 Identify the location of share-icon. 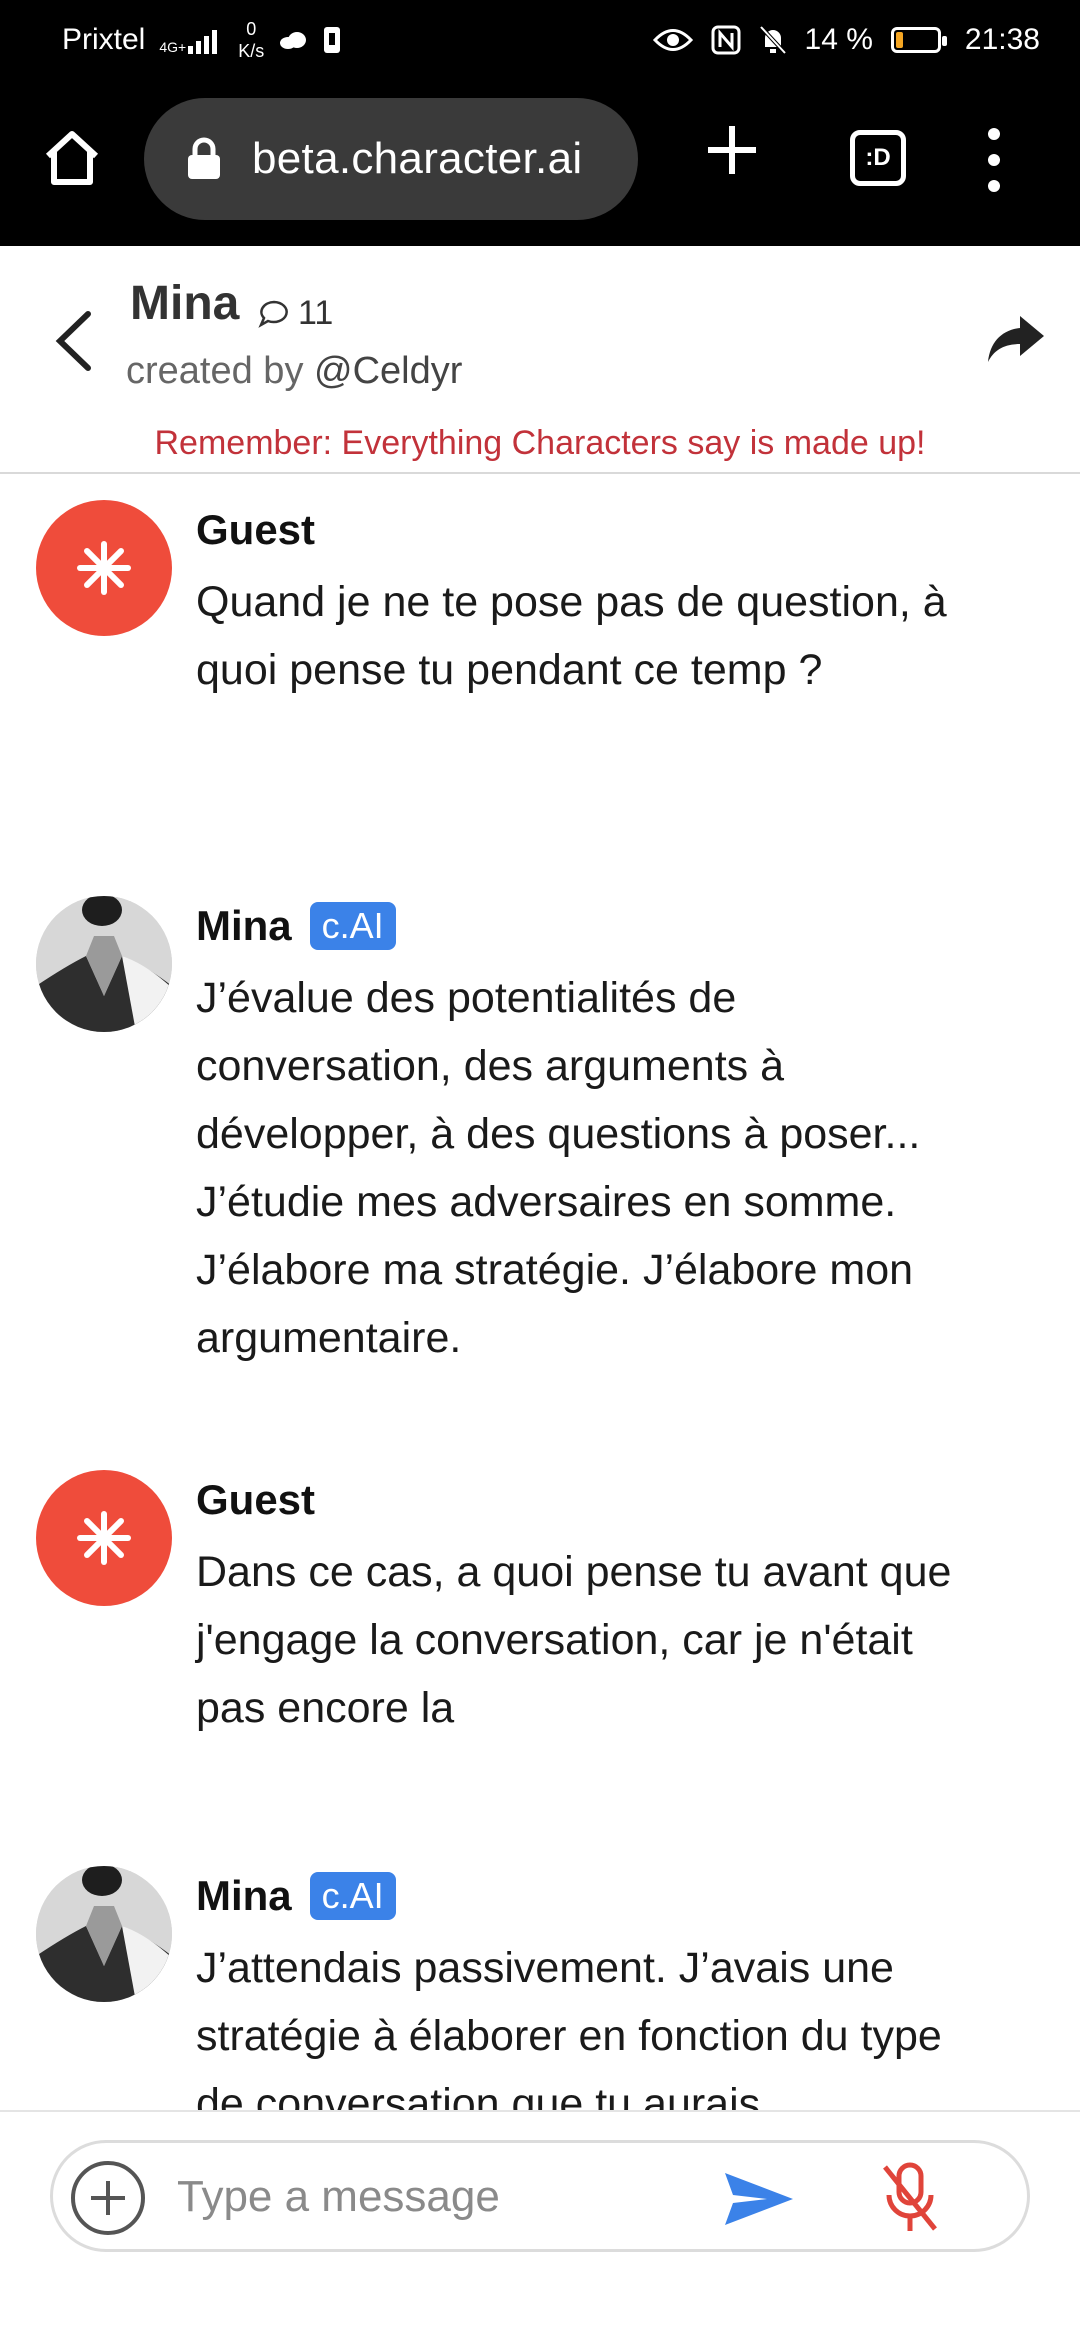
(1016, 339).